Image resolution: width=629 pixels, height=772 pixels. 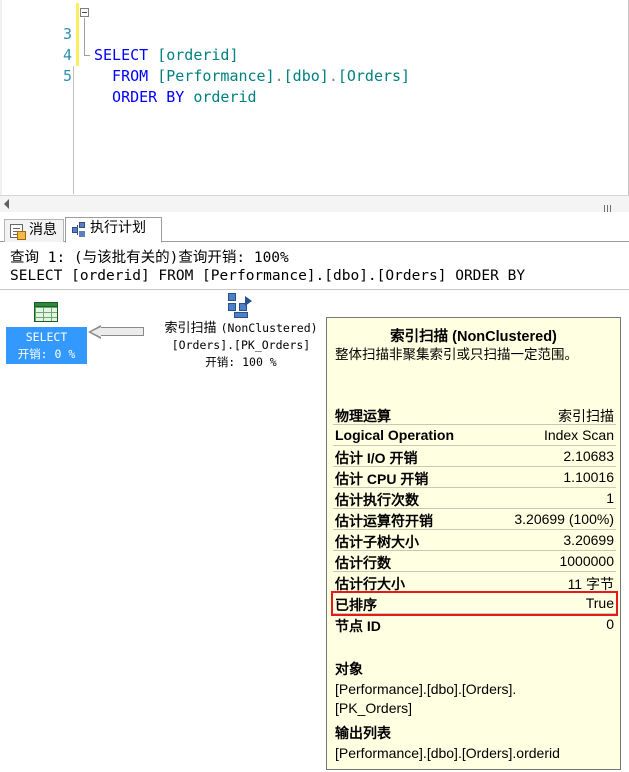 What do you see at coordinates (590, 584) in the screenshot?
I see `prop-value: 11 字节` at bounding box center [590, 584].